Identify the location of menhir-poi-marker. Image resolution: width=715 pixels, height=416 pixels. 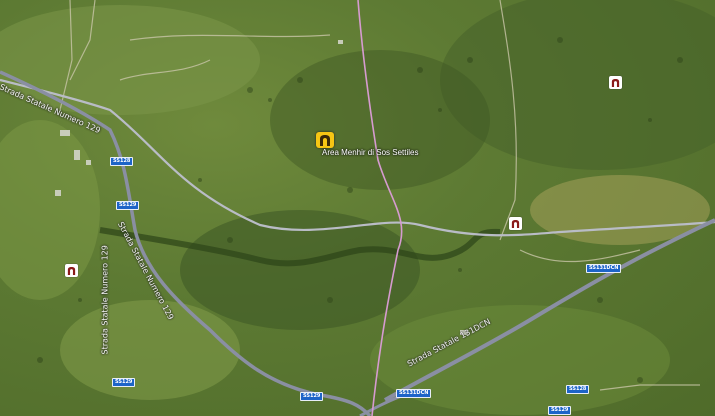
(325, 140).